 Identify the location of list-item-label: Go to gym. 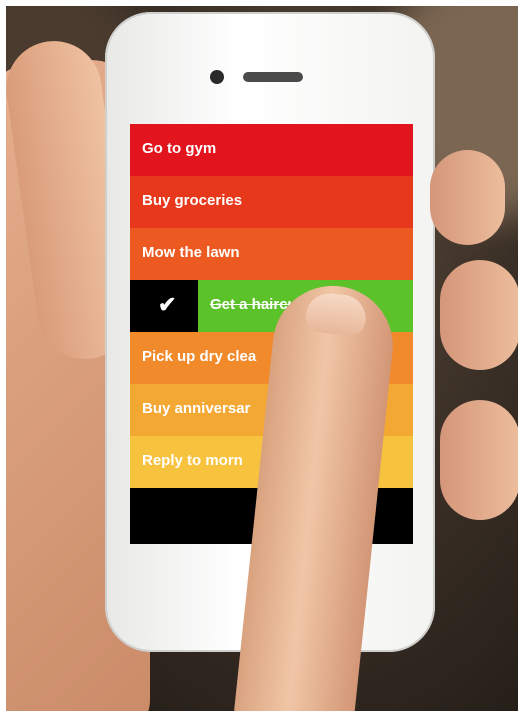
(179, 148).